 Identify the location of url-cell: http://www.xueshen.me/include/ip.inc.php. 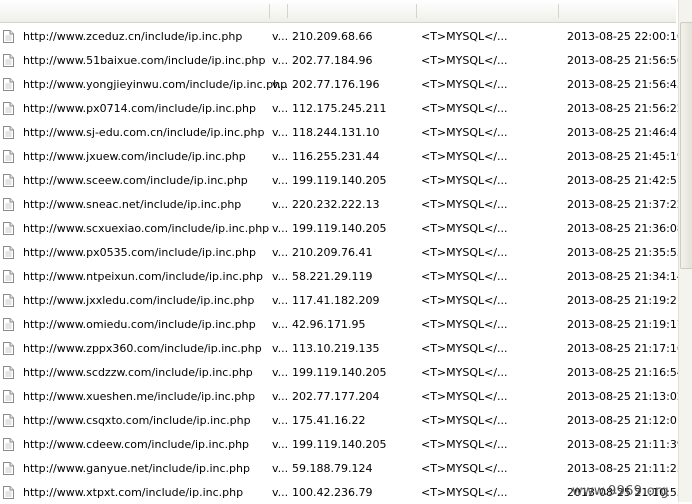
(139, 396).